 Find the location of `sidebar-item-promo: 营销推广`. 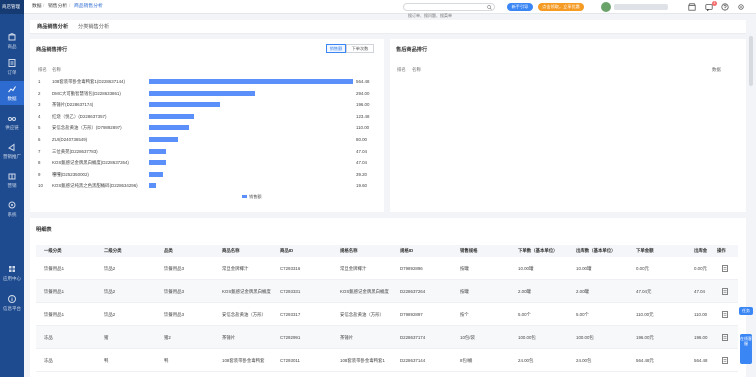

sidebar-item-promo: 营销推广 is located at coordinates (12, 151).